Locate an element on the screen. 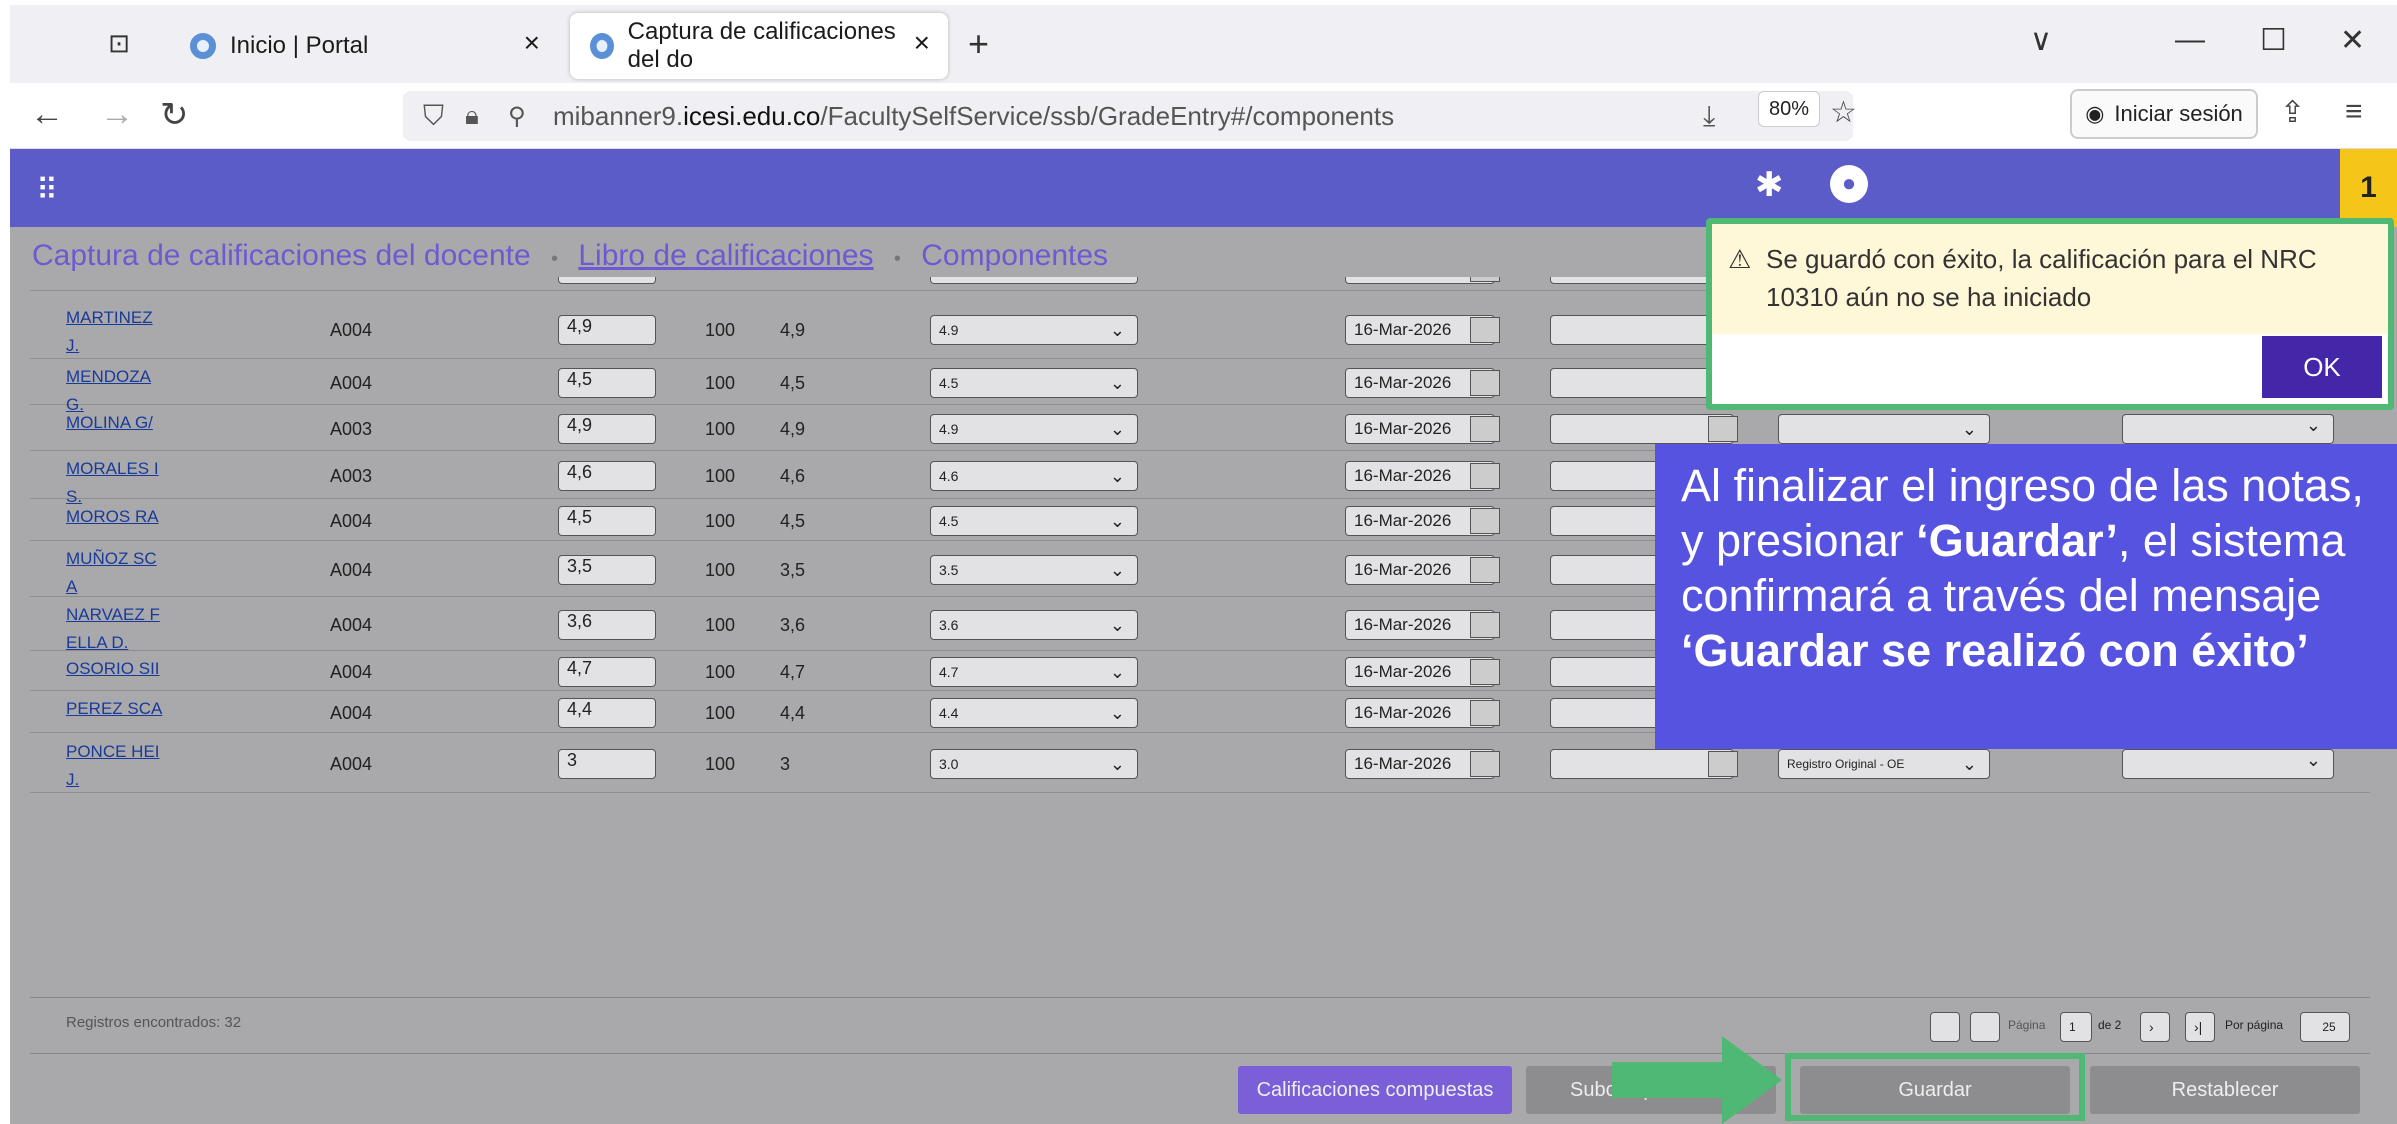  student-name-link: PEREZ SCA is located at coordinates (116, 709).